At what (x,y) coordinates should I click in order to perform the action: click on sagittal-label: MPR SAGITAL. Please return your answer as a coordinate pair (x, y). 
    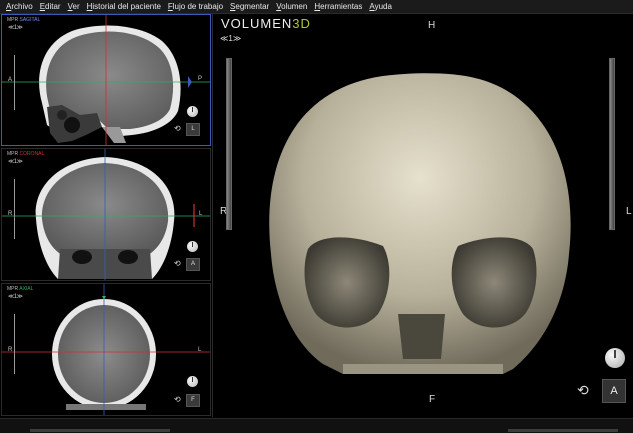
    Looking at the image, I should click on (23, 20).